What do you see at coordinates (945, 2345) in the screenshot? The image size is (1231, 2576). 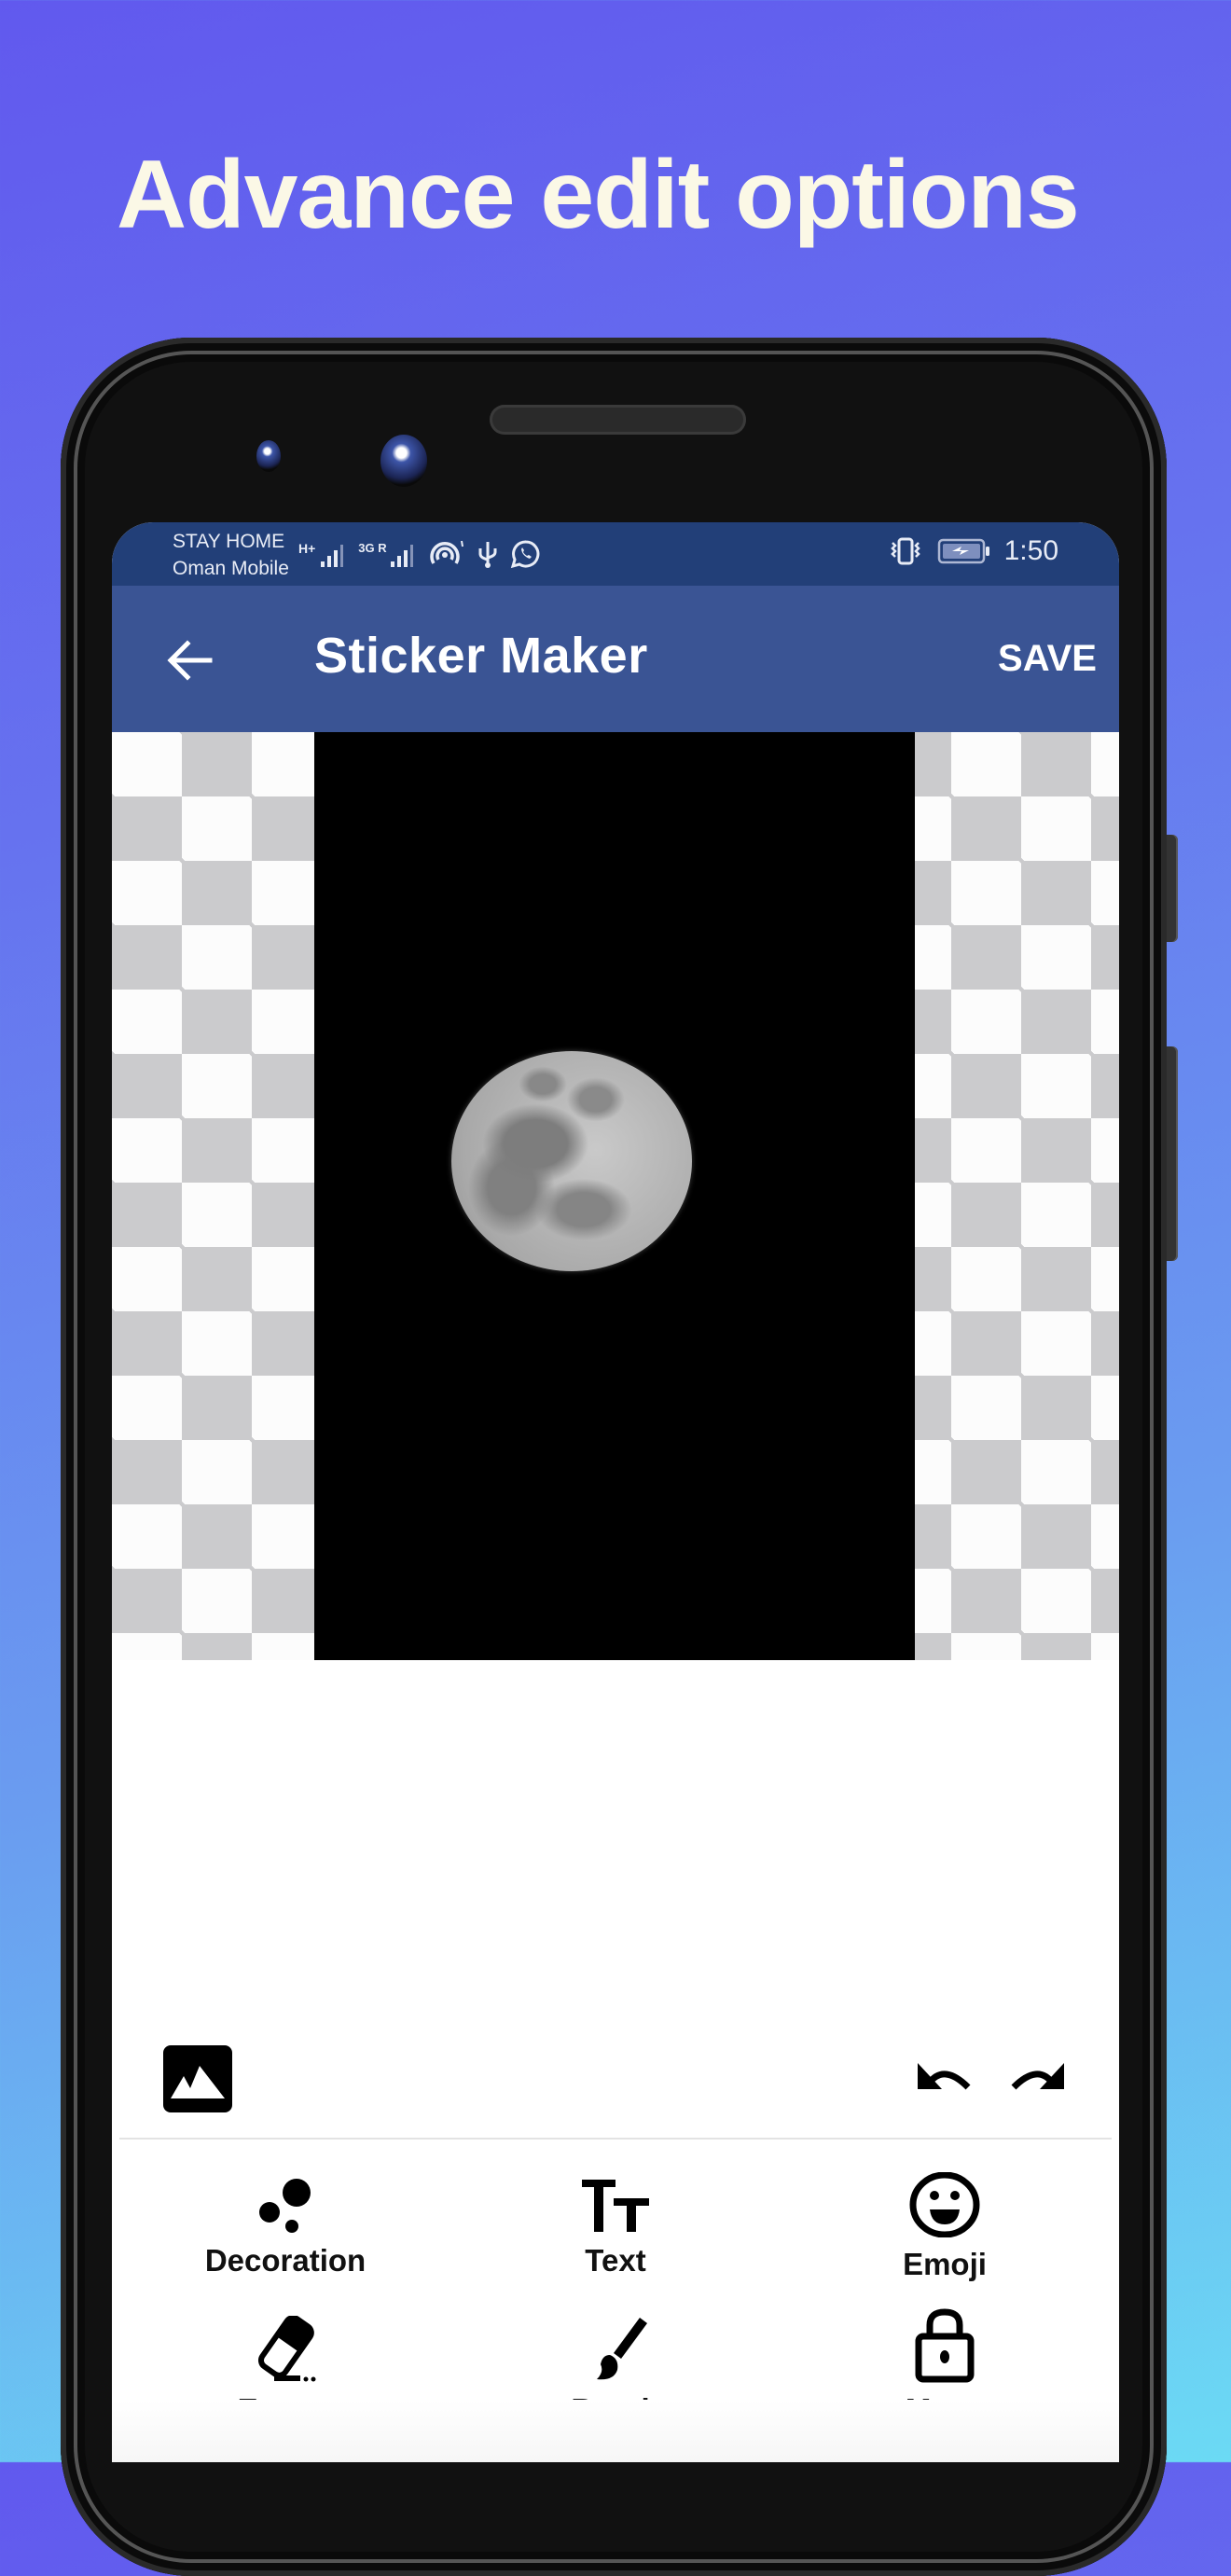 I see `lock-icon` at bounding box center [945, 2345].